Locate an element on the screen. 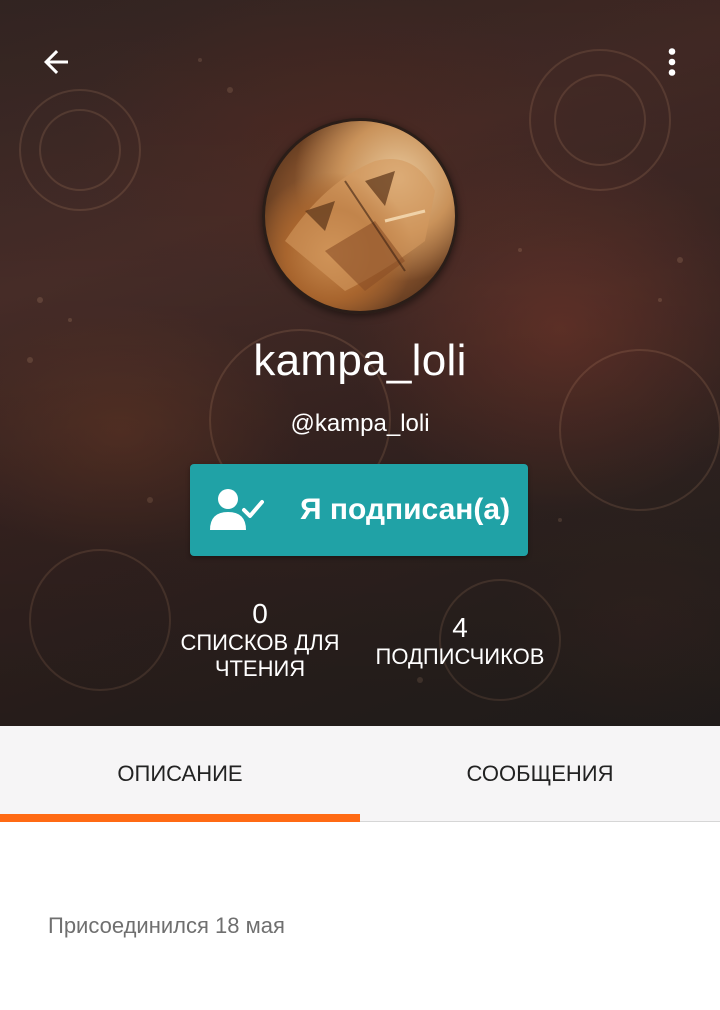  display-name: kampa_loli is located at coordinates (360, 360).